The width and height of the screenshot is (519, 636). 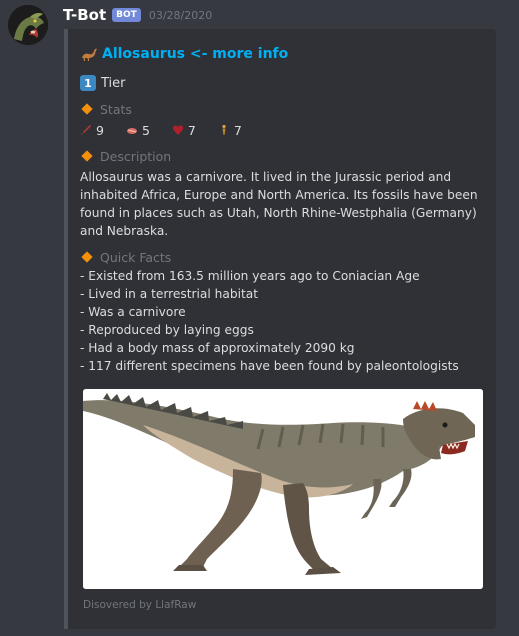 What do you see at coordinates (133, 312) in the screenshot?
I see `list-item: - Was a carnivore` at bounding box center [133, 312].